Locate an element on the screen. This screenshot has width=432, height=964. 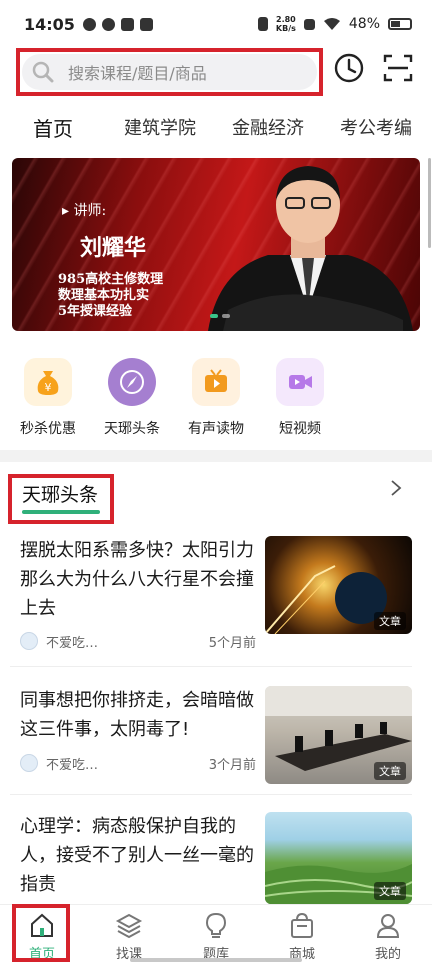
quick-link-audiobooks: 有声读物 is located at coordinates (216, 398).